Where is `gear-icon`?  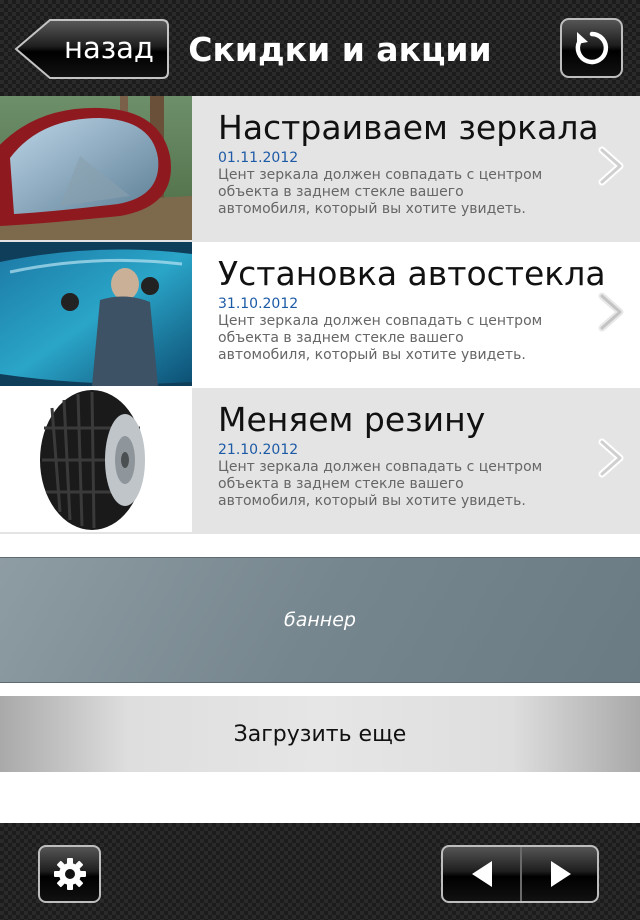 gear-icon is located at coordinates (69, 874).